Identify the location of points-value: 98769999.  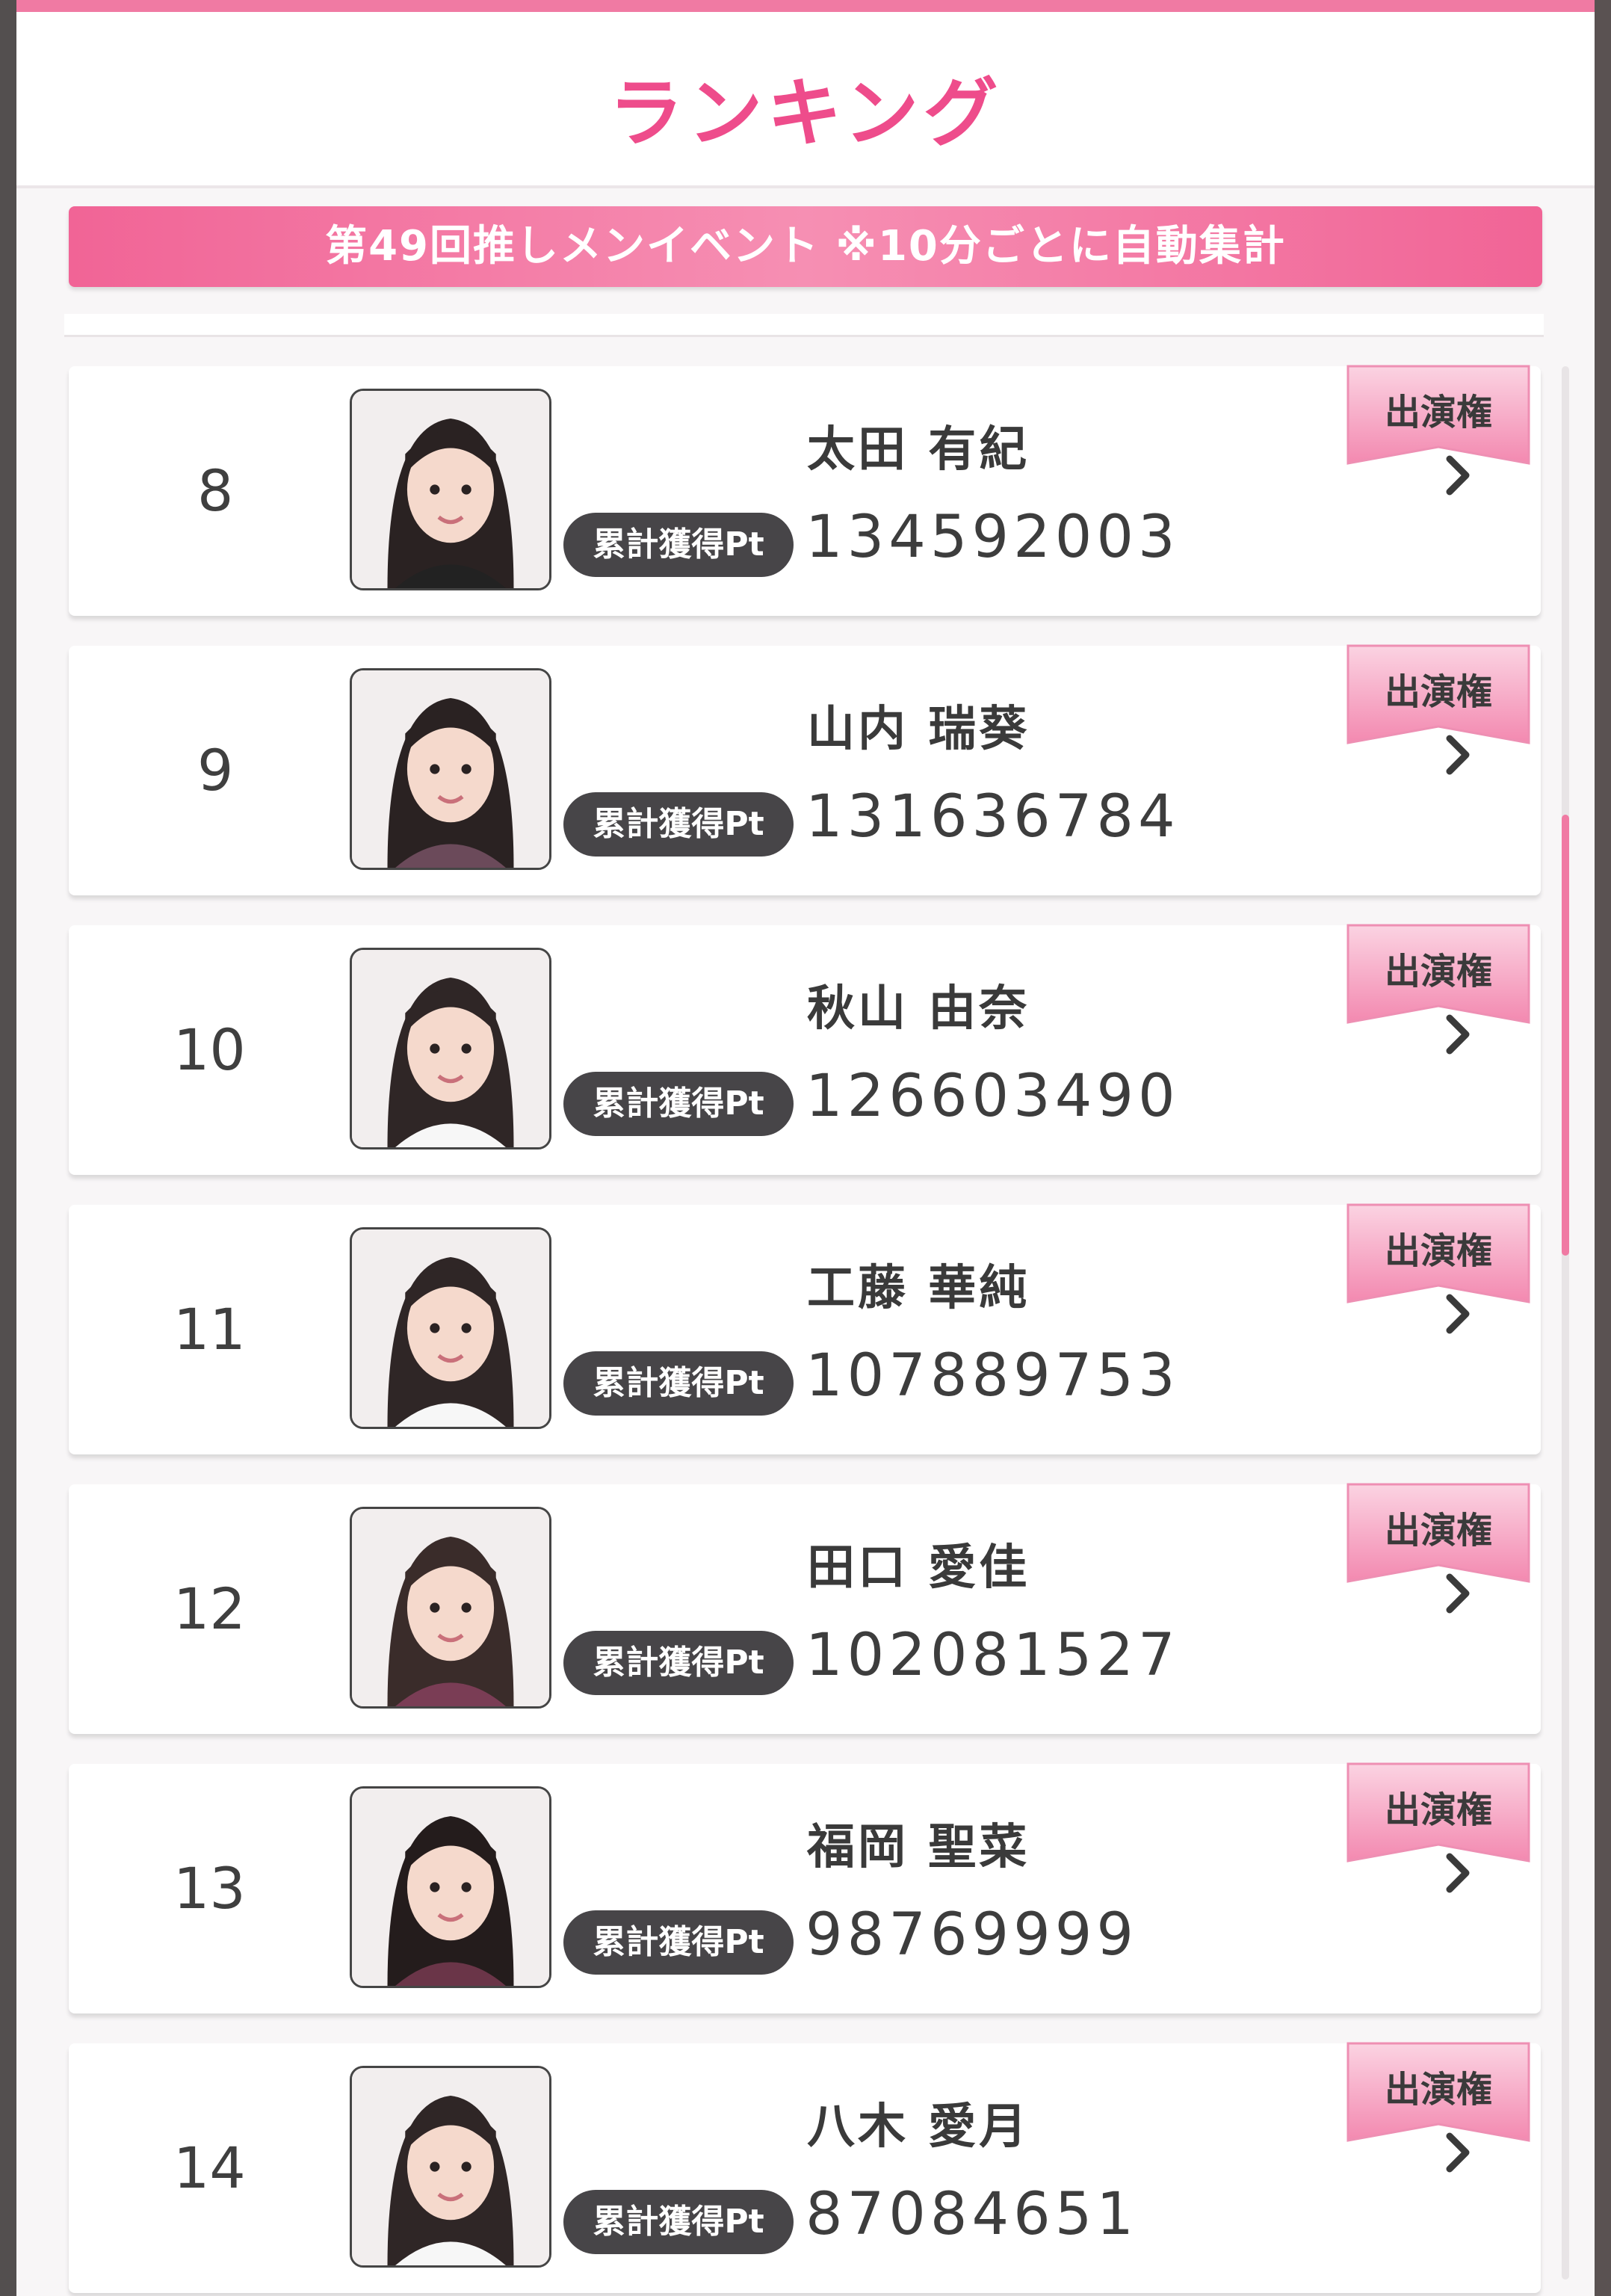
(972, 1935).